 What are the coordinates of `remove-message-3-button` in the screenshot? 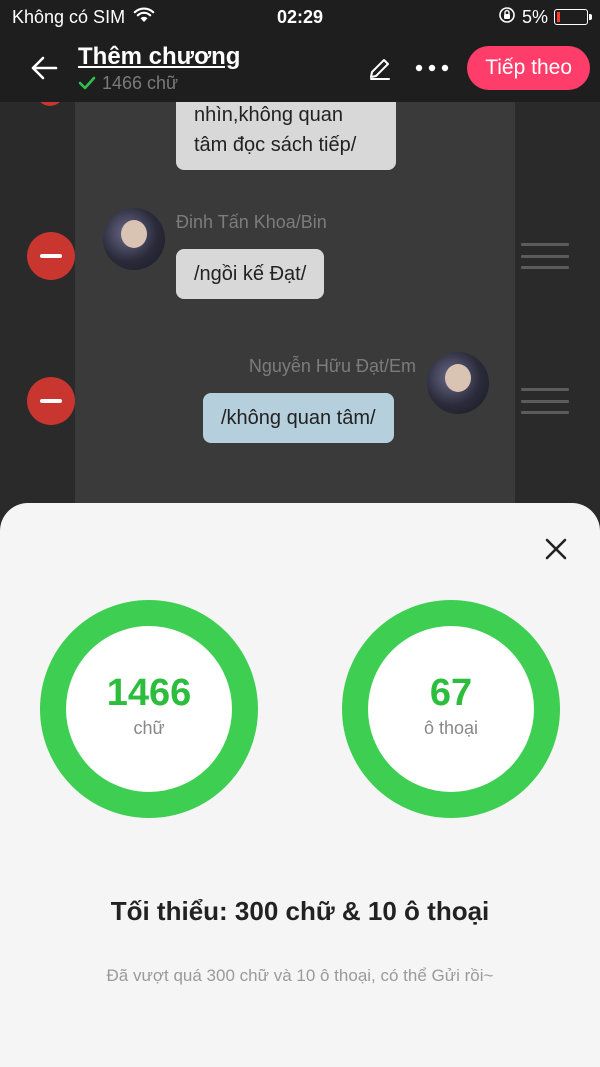 It's located at (51, 401).